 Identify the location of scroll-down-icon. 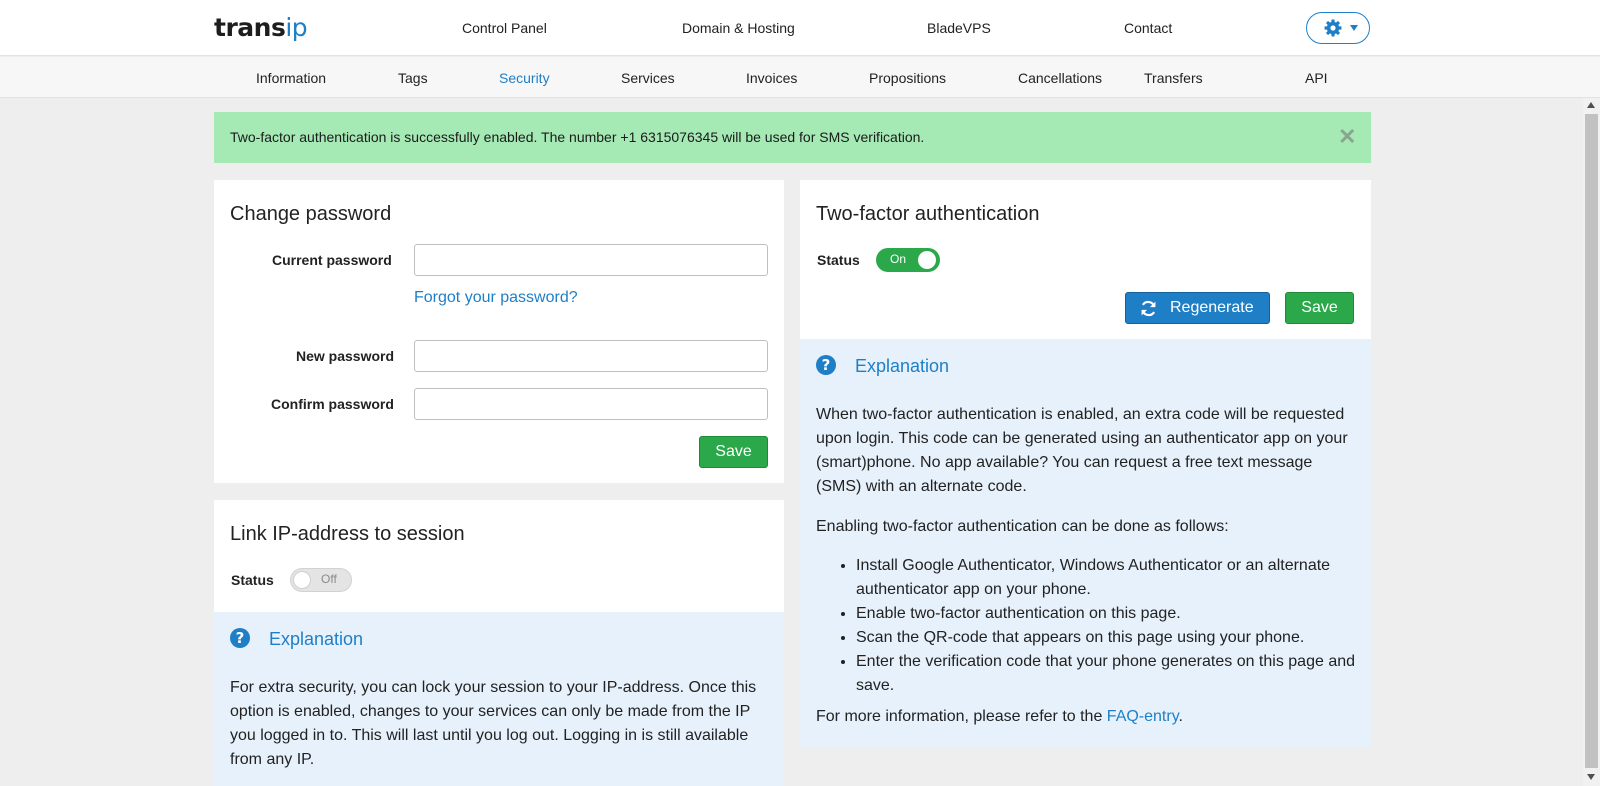
(1591, 777).